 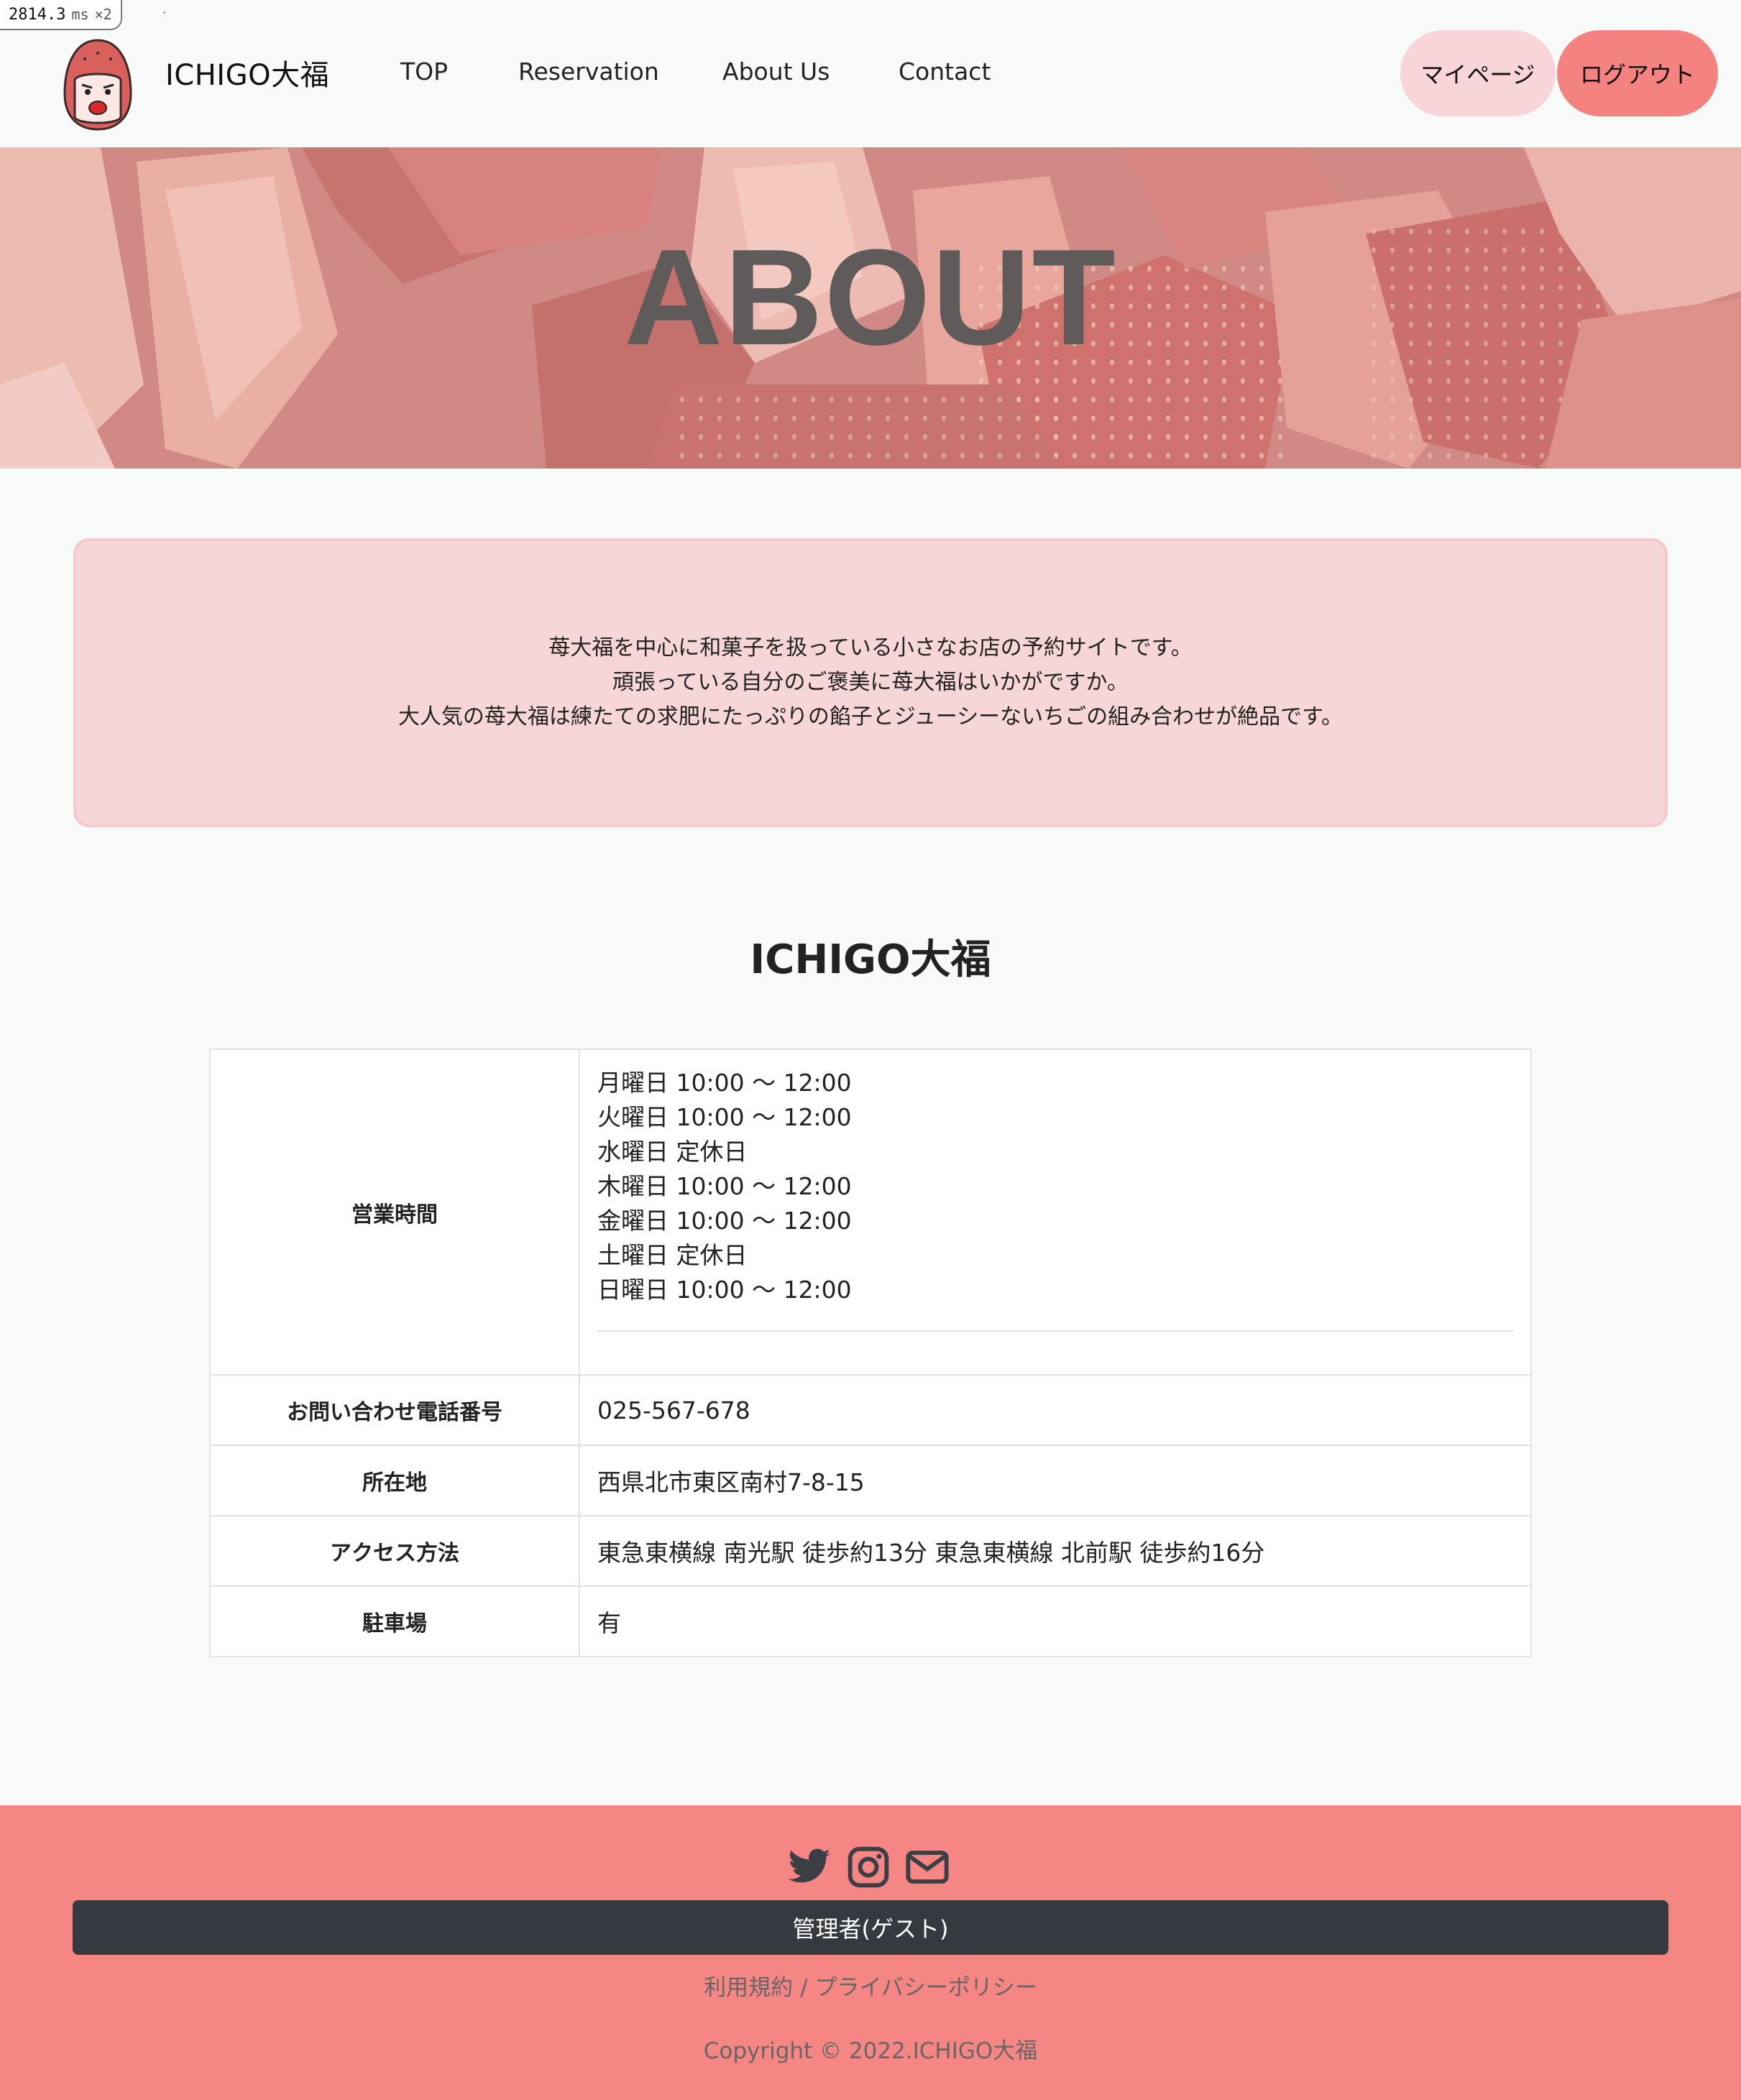 I want to click on hours-divider, so click(x=1055, y=1331).